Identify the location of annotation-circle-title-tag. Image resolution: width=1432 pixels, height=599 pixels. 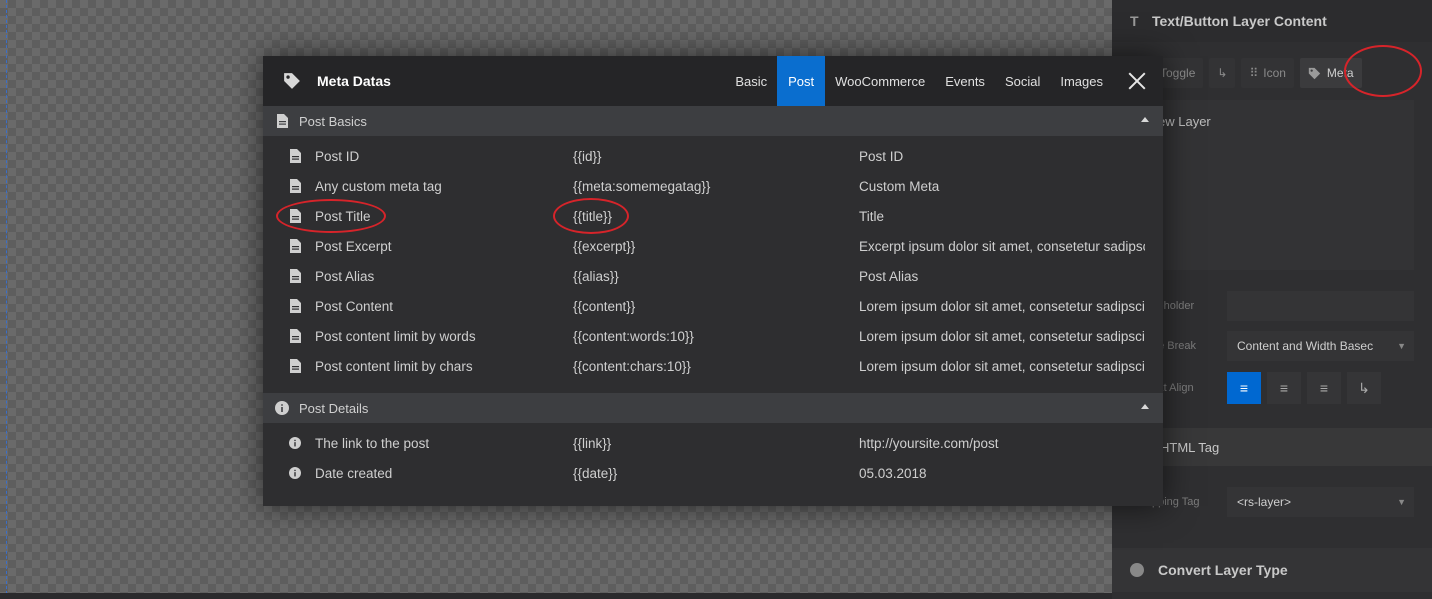
(591, 216).